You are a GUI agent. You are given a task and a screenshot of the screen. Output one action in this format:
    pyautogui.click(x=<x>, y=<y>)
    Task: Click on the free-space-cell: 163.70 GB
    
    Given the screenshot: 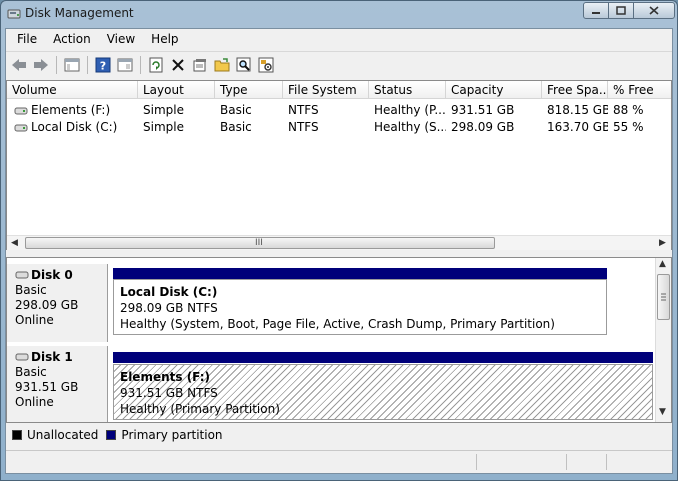 What is the action you would take?
    pyautogui.click(x=577, y=127)
    